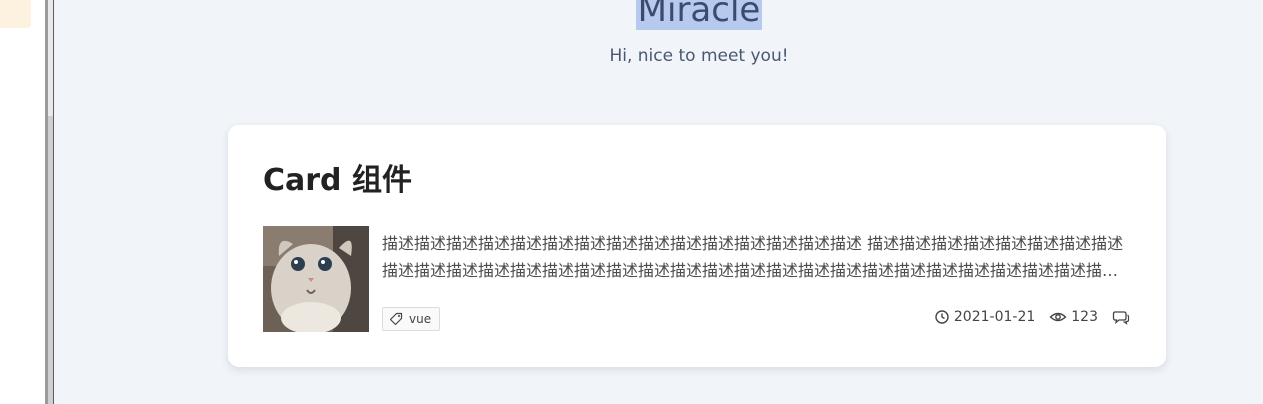 The height and width of the screenshot is (404, 1263). What do you see at coordinates (1058, 317) in the screenshot?
I see `eye-icon` at bounding box center [1058, 317].